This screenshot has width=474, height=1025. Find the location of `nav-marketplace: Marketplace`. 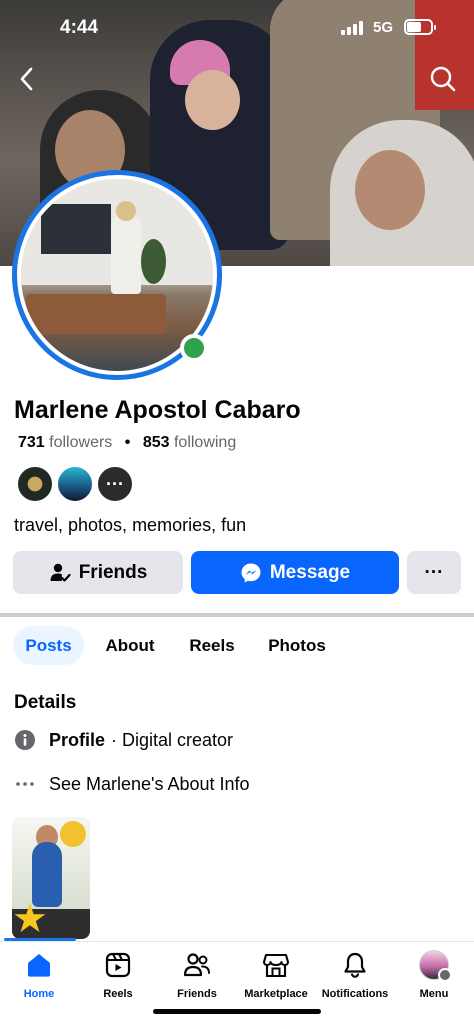

nav-marketplace: Marketplace is located at coordinates (276, 976).